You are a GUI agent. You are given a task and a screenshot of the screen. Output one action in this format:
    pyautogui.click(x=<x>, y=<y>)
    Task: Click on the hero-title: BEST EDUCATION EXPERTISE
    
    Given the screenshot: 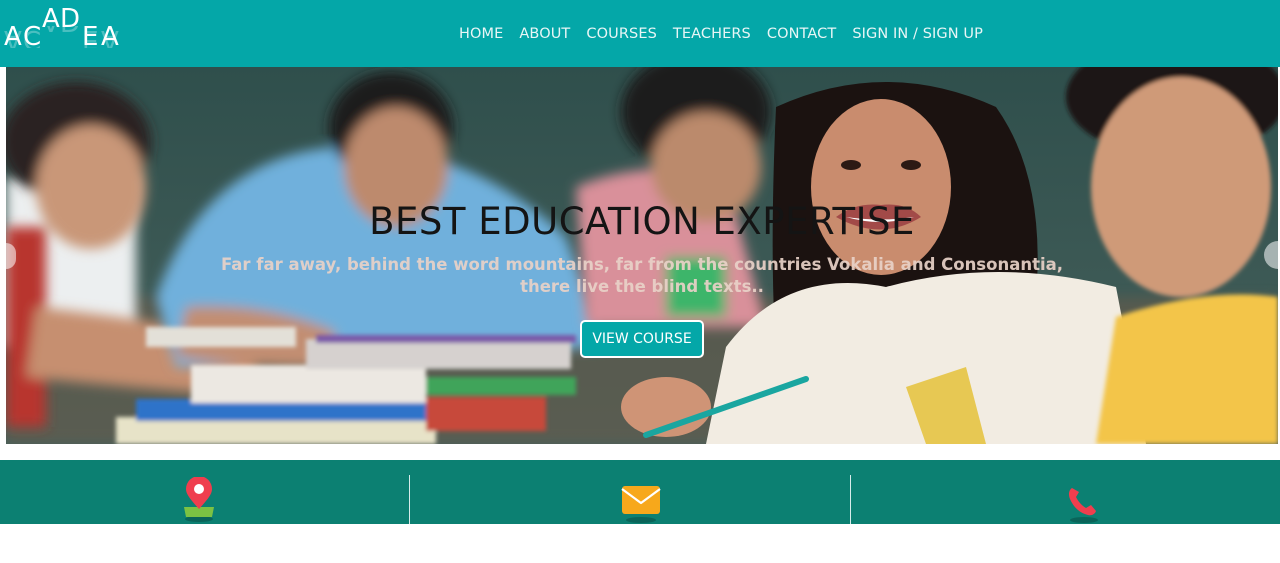 What is the action you would take?
    pyautogui.click(x=642, y=221)
    